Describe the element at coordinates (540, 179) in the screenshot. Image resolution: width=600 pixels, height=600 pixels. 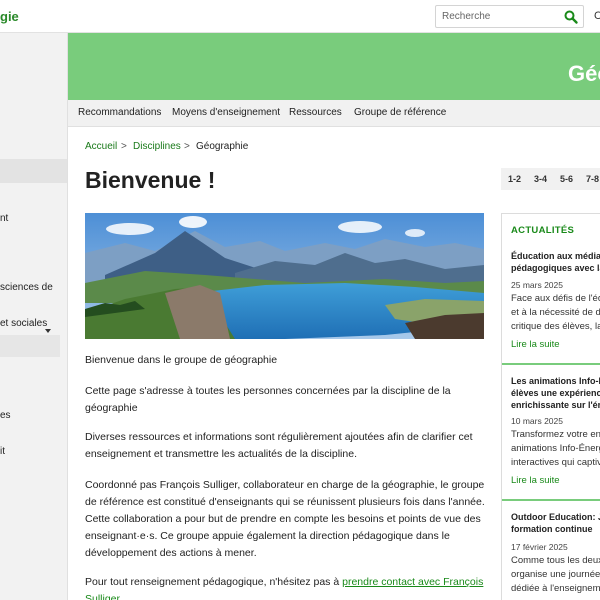
I see `grade-tab: 3-4` at that location.